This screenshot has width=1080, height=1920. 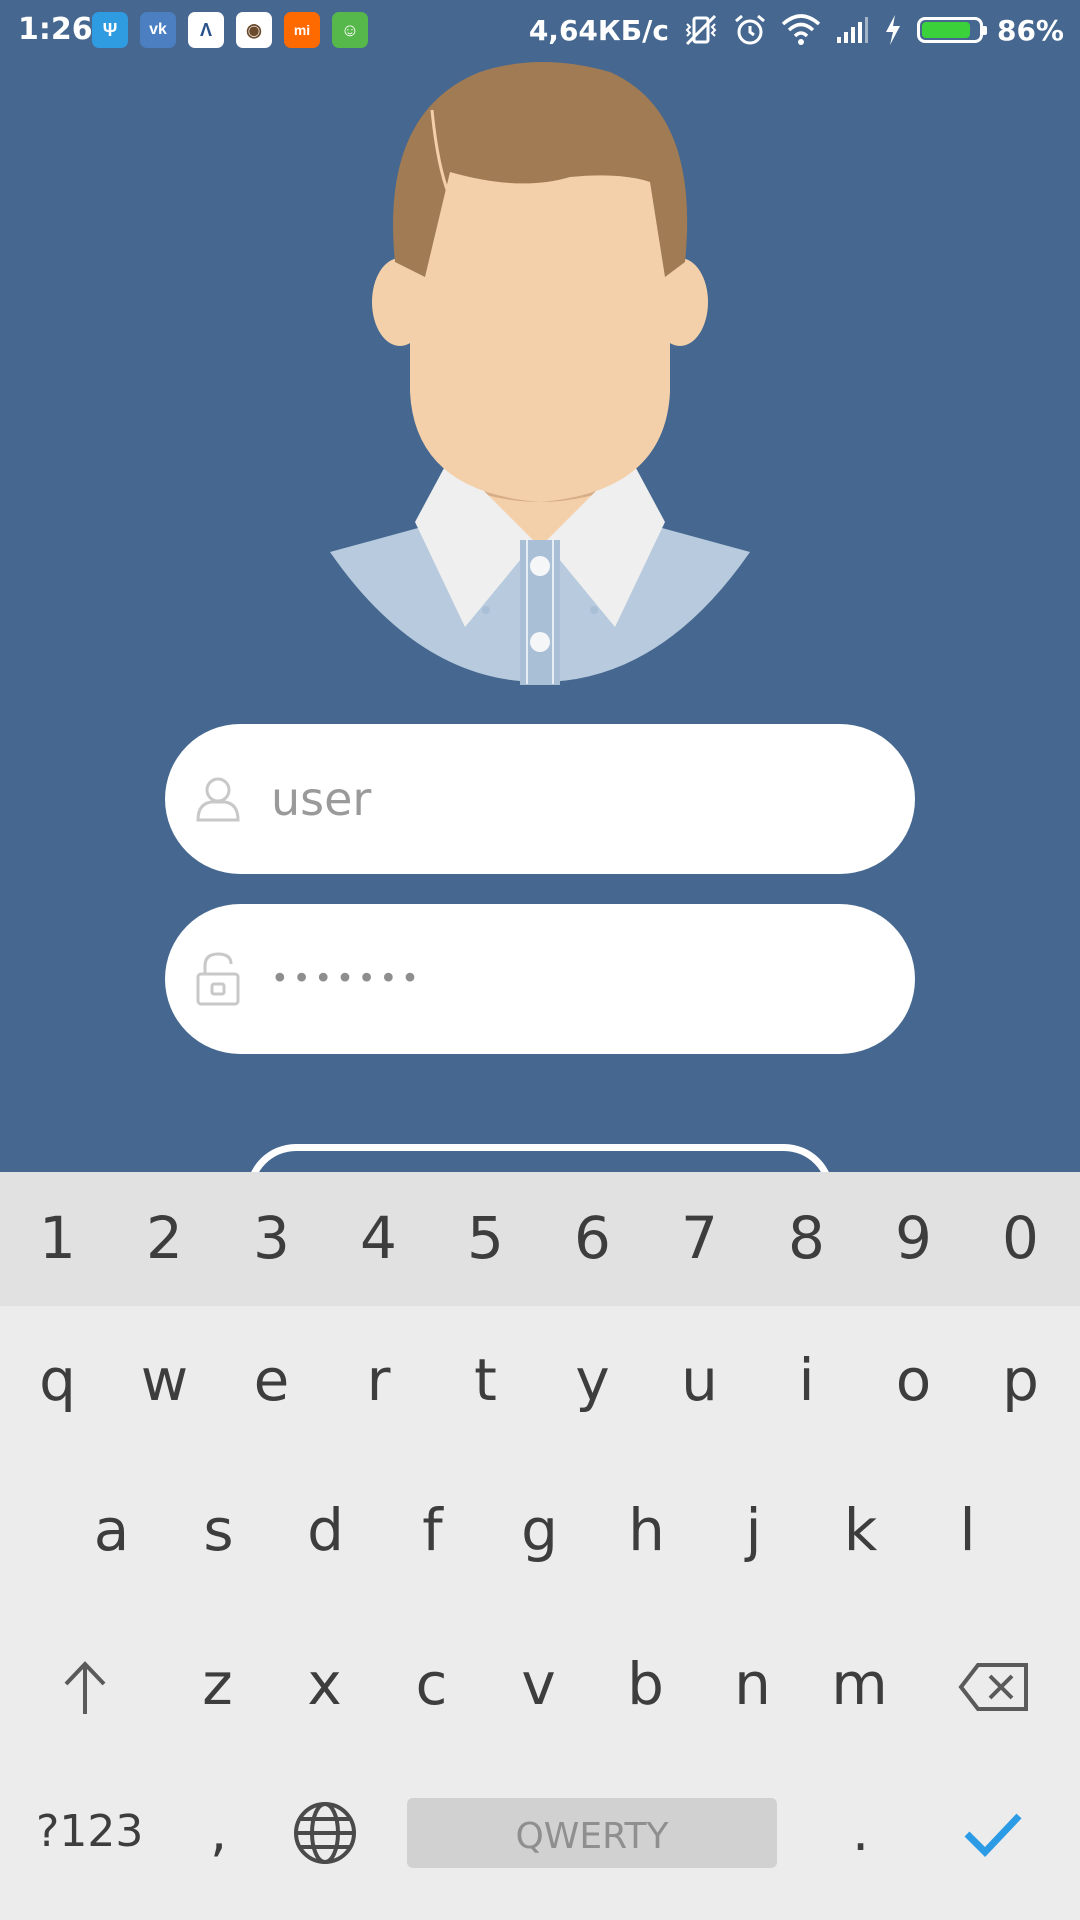 I want to click on key-0: 0, so click(x=1020, y=1238).